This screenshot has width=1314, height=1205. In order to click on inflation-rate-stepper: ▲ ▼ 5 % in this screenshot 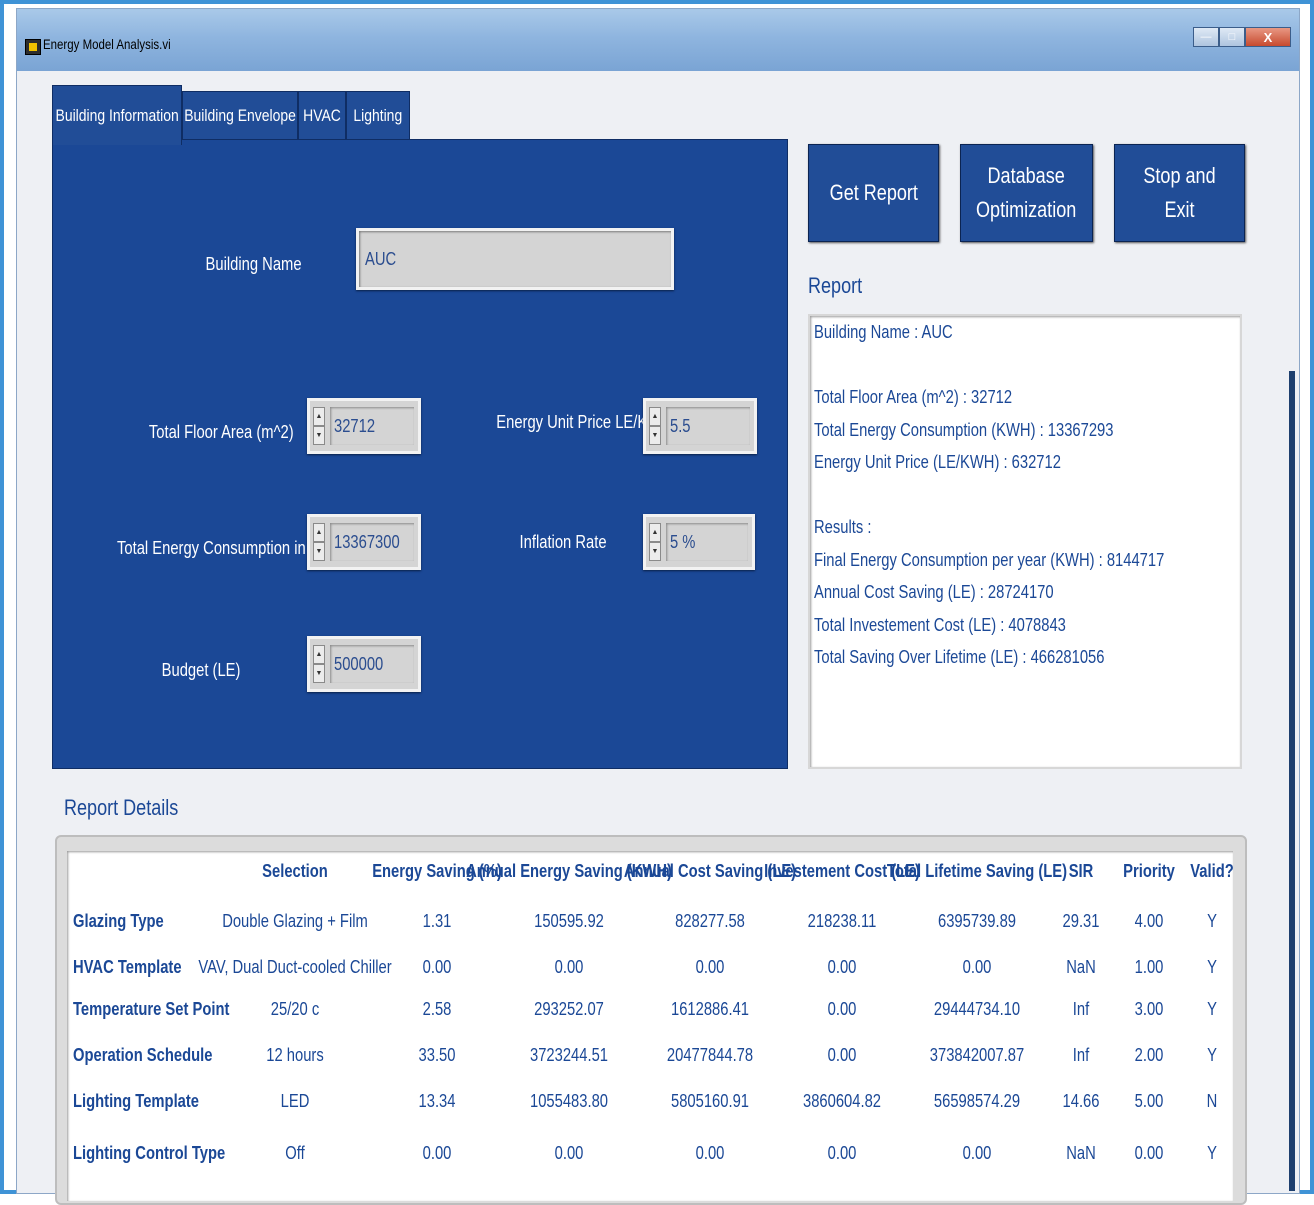, I will do `click(699, 542)`.